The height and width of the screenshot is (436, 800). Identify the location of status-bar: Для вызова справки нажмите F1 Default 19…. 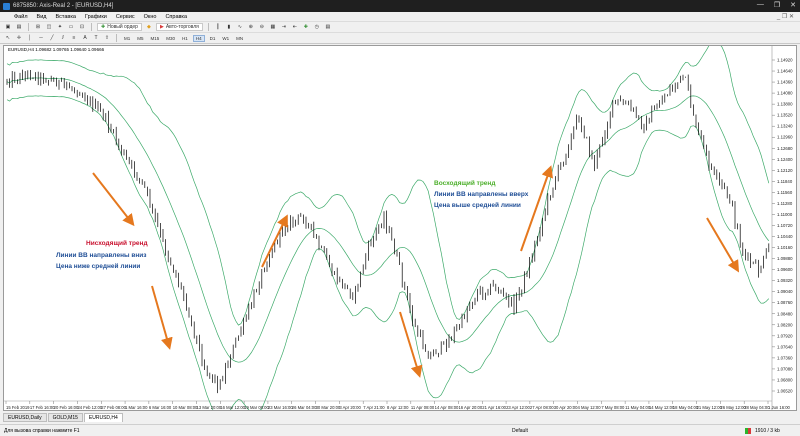
(400, 430).